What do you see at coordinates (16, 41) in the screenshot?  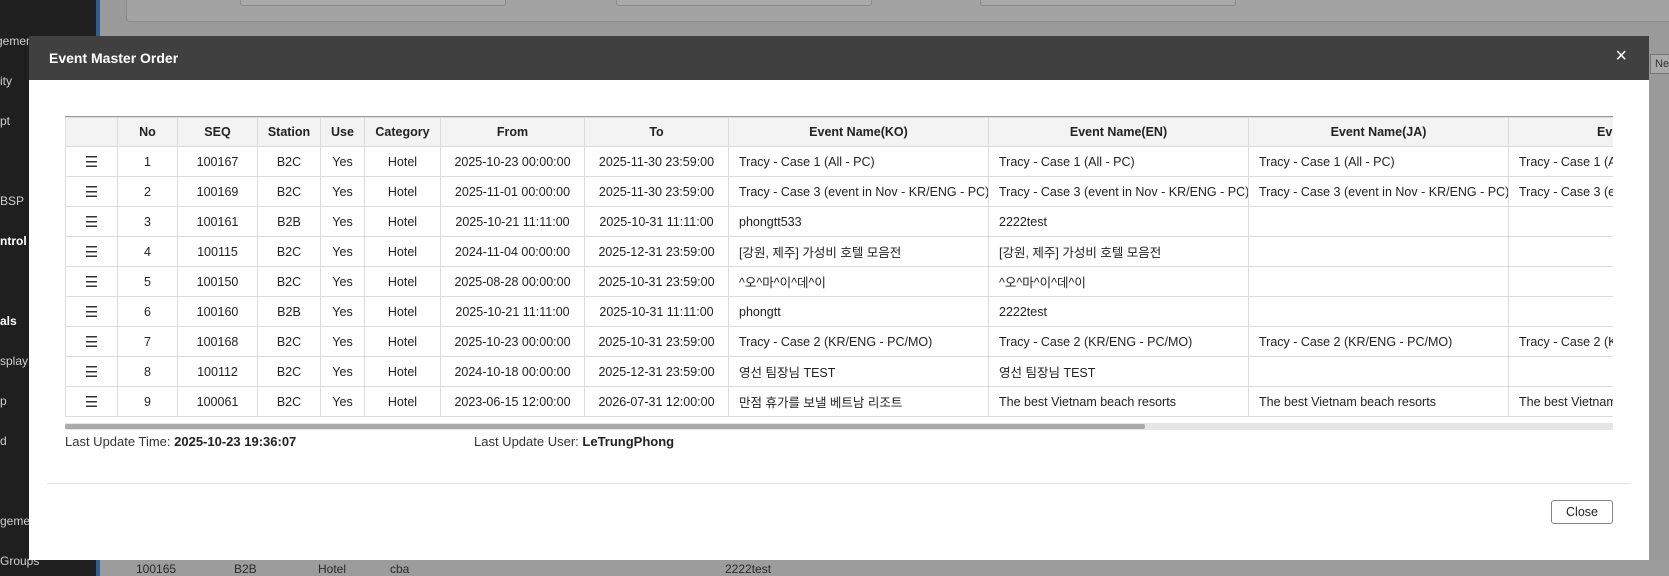 I see `sidebar-item: gemen` at bounding box center [16, 41].